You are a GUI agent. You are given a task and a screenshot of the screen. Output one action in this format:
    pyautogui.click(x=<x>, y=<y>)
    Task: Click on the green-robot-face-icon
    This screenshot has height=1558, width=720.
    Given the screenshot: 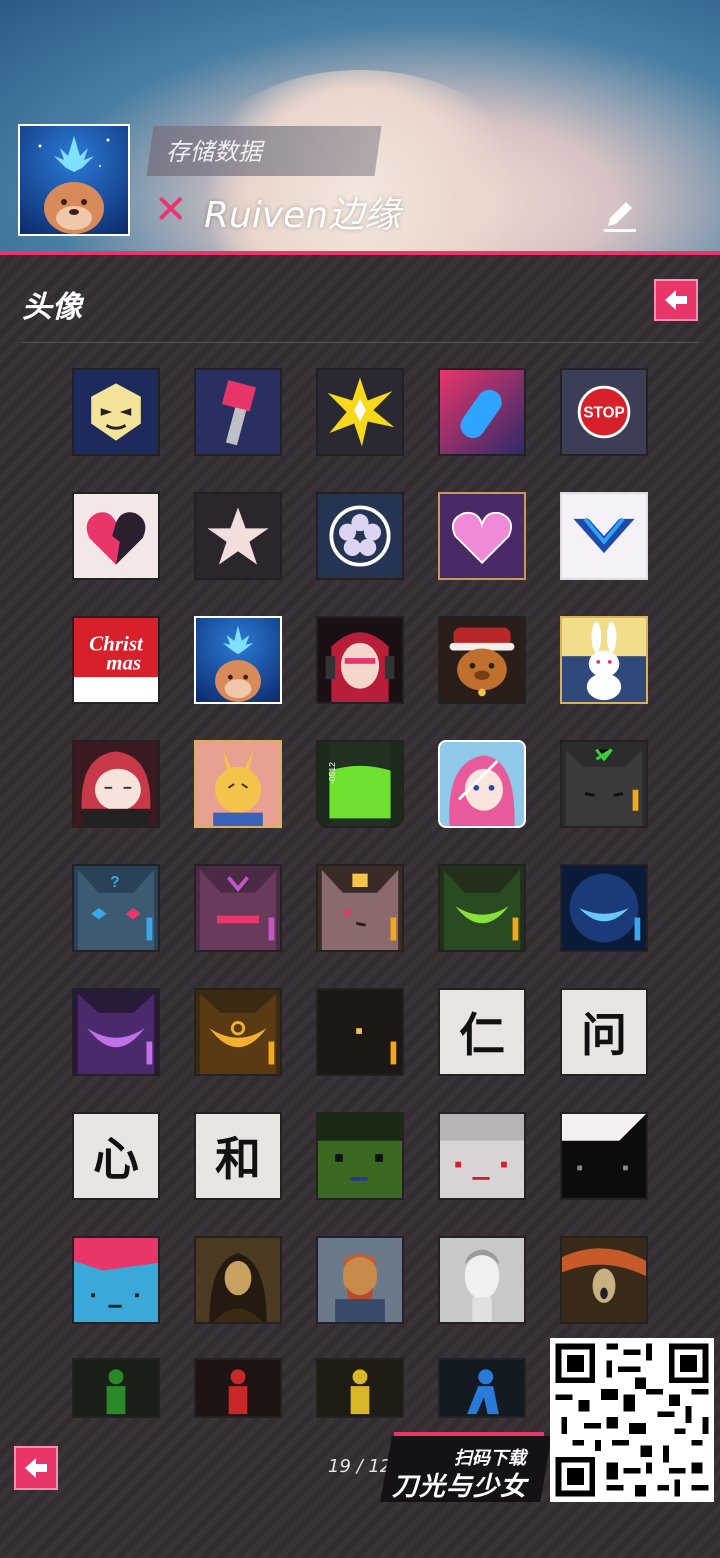 What is the action you would take?
    pyautogui.click(x=360, y=1156)
    